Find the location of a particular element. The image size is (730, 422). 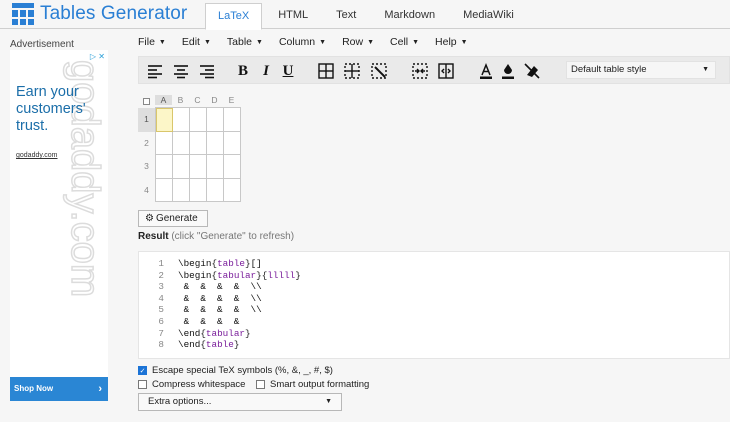

generate-button: ⚙ Generate is located at coordinates (173, 218).